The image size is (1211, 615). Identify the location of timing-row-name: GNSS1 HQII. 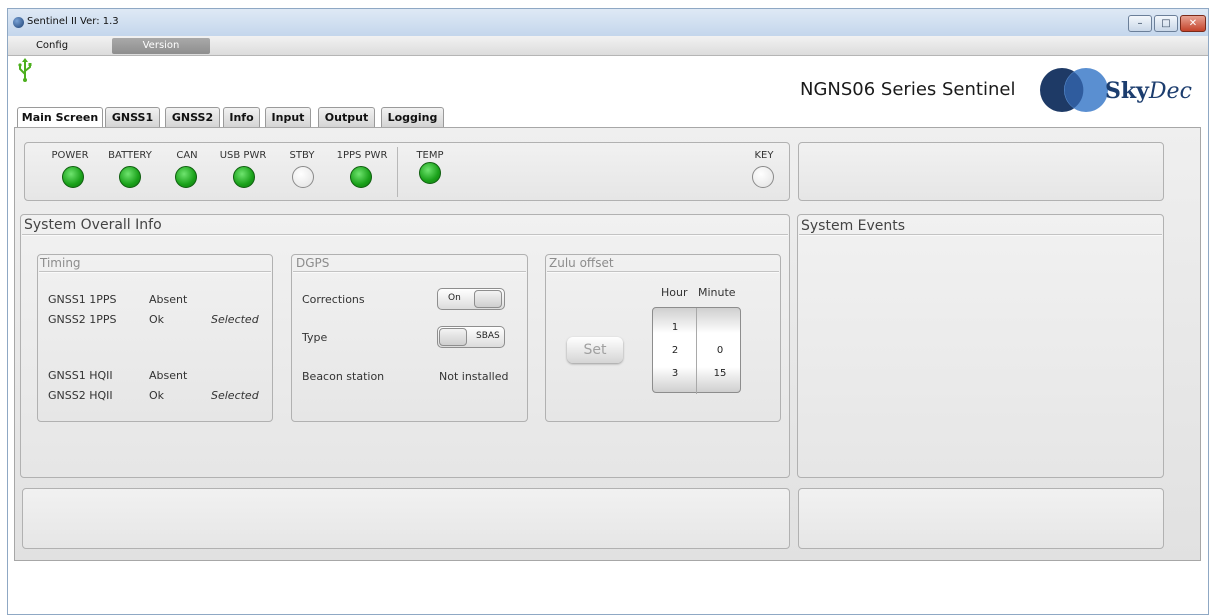
(80, 375).